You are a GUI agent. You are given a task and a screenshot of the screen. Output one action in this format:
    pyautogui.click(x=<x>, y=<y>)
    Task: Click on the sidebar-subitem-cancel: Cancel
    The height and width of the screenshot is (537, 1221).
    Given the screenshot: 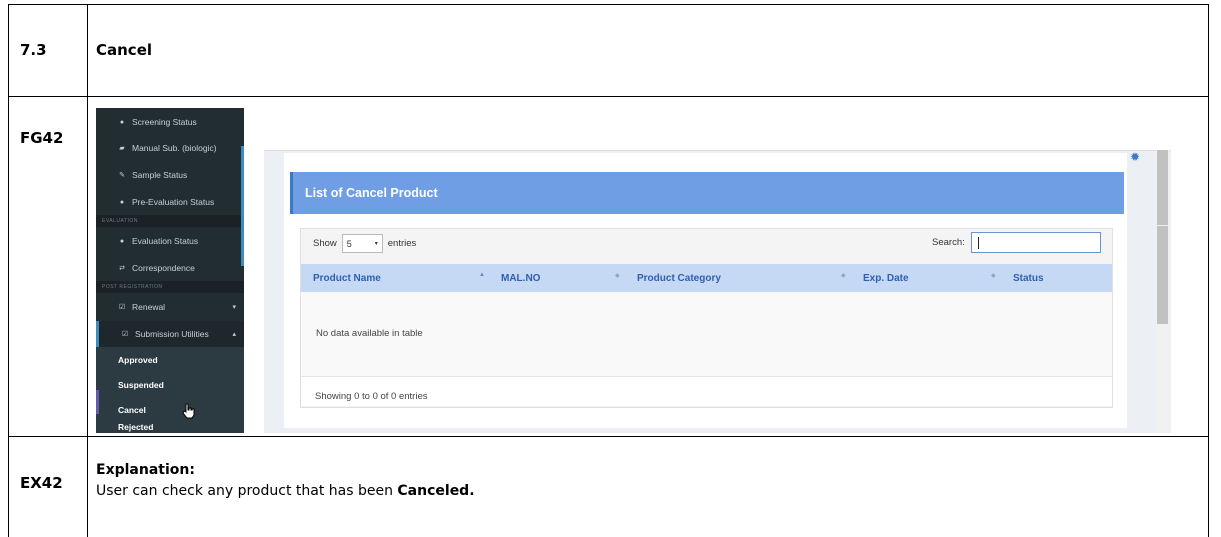 What is the action you would take?
    pyautogui.click(x=170, y=409)
    